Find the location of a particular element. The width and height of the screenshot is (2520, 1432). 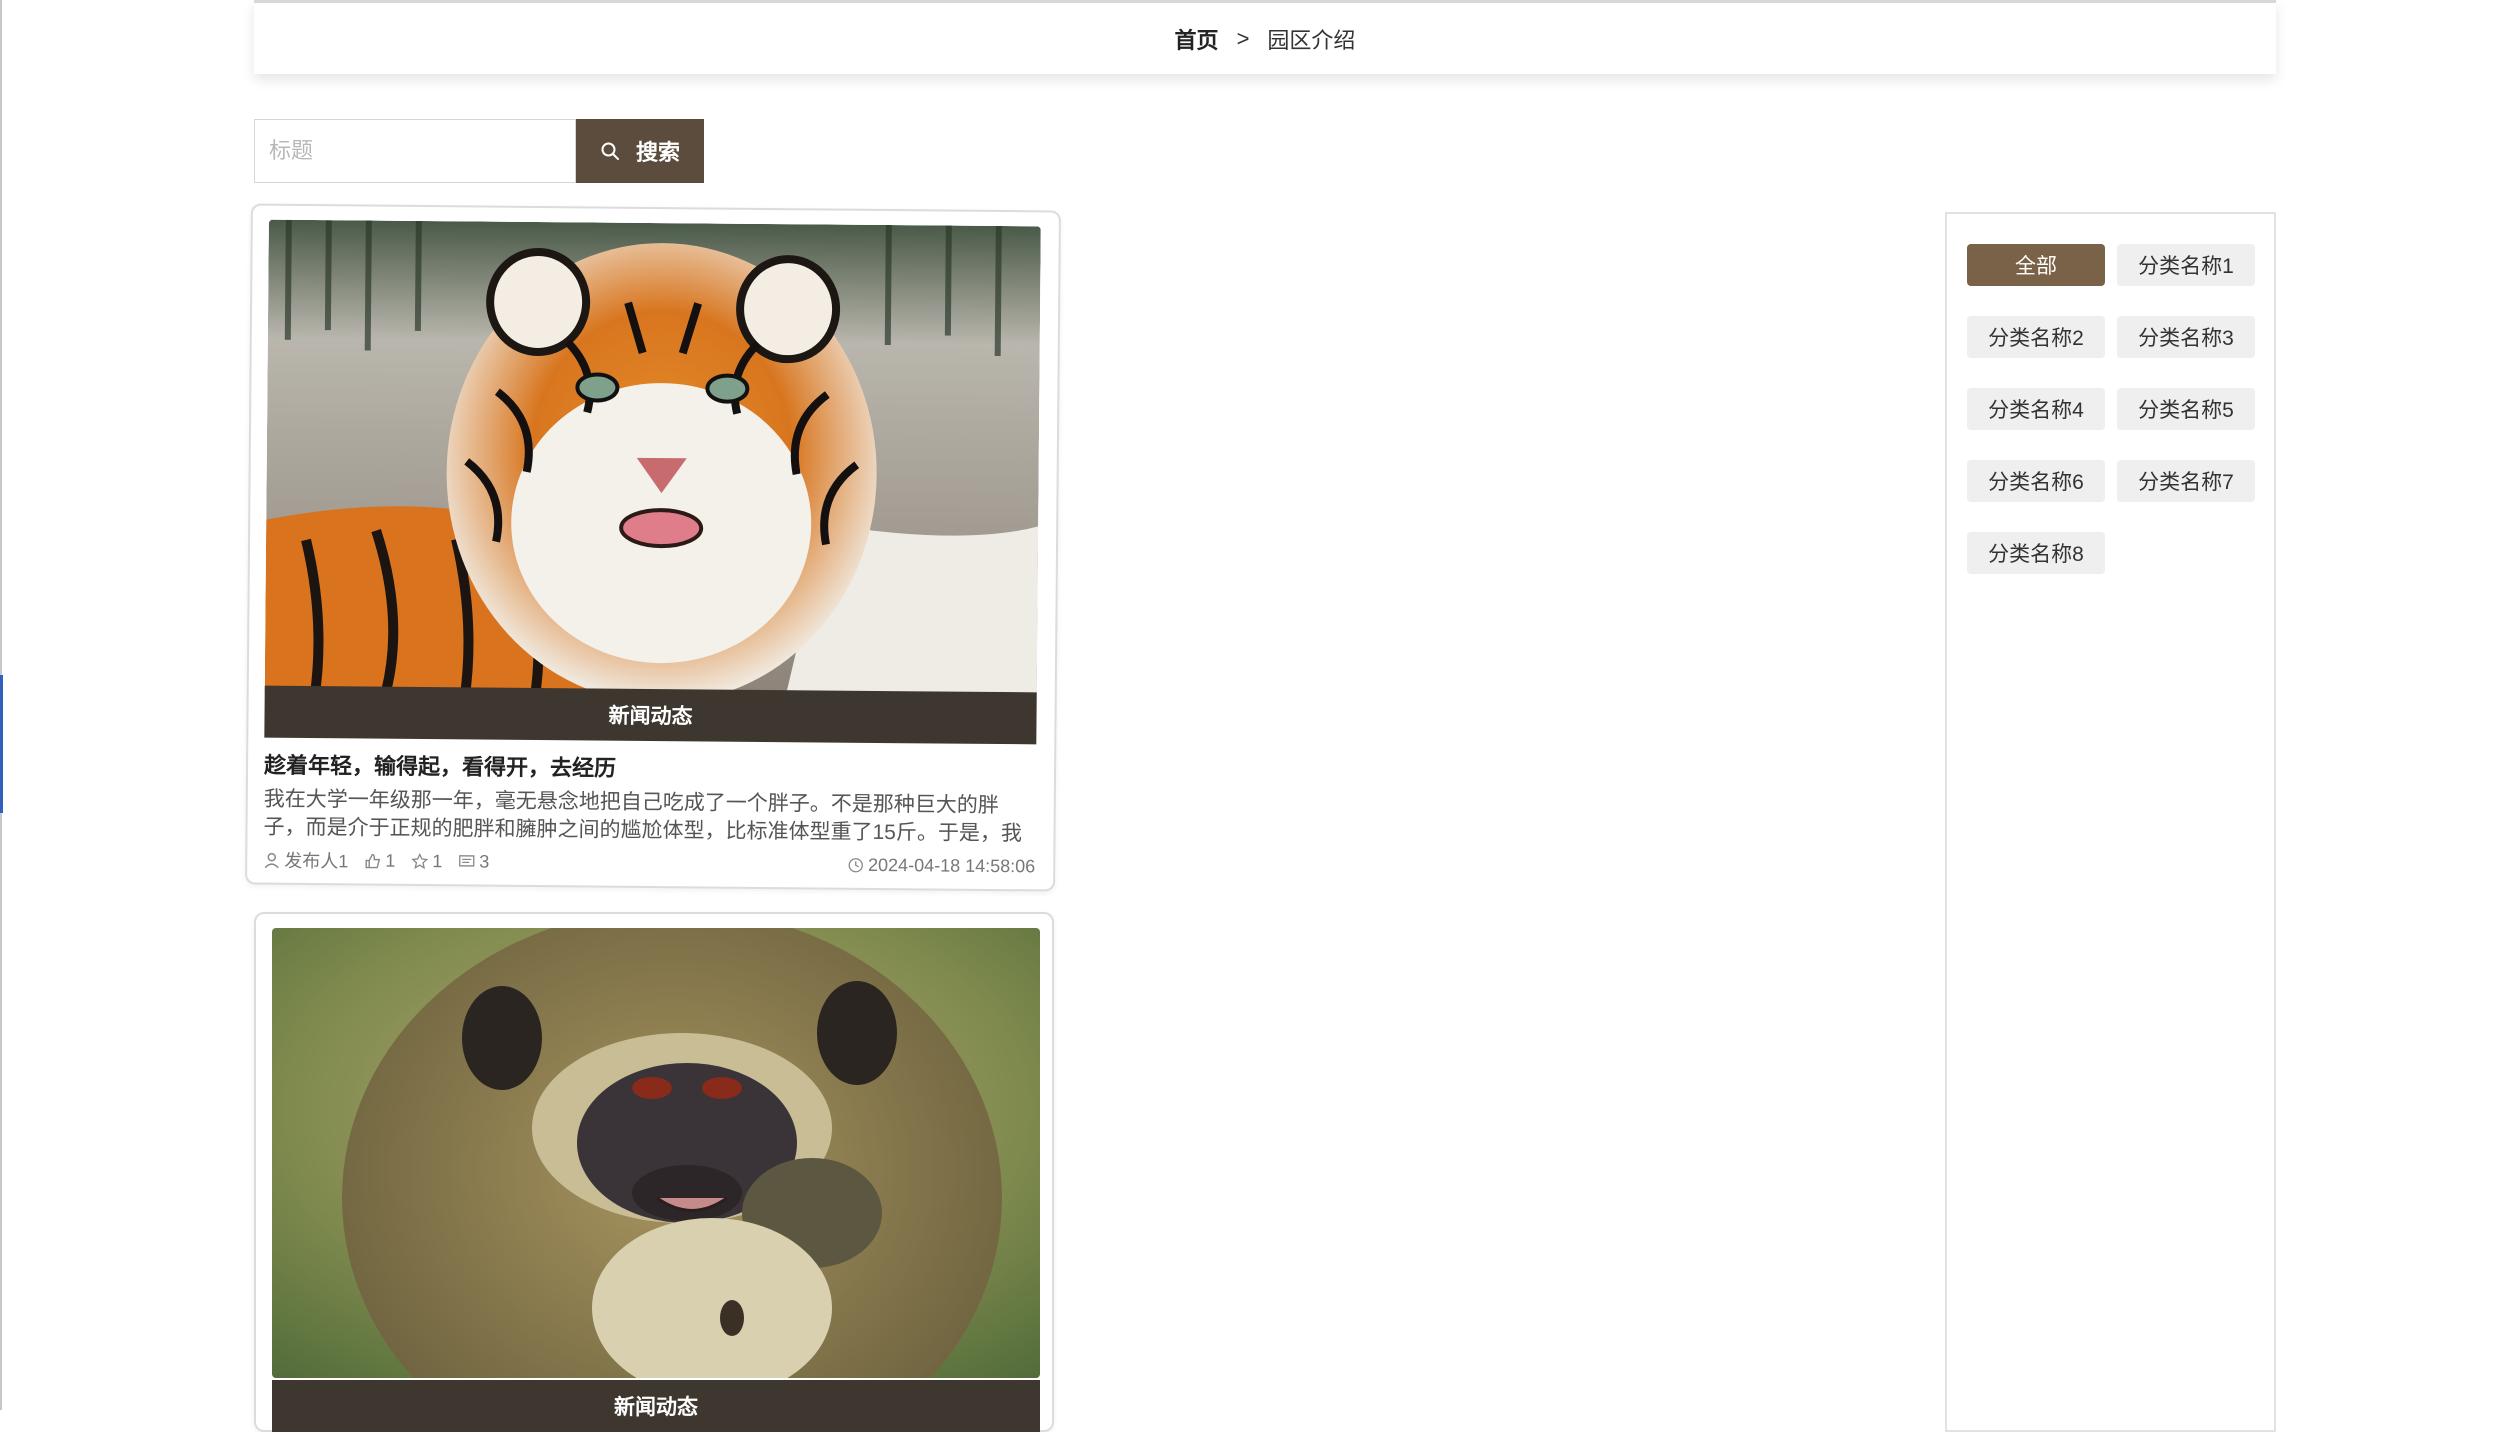

card-image-tiger is located at coordinates (653, 461).